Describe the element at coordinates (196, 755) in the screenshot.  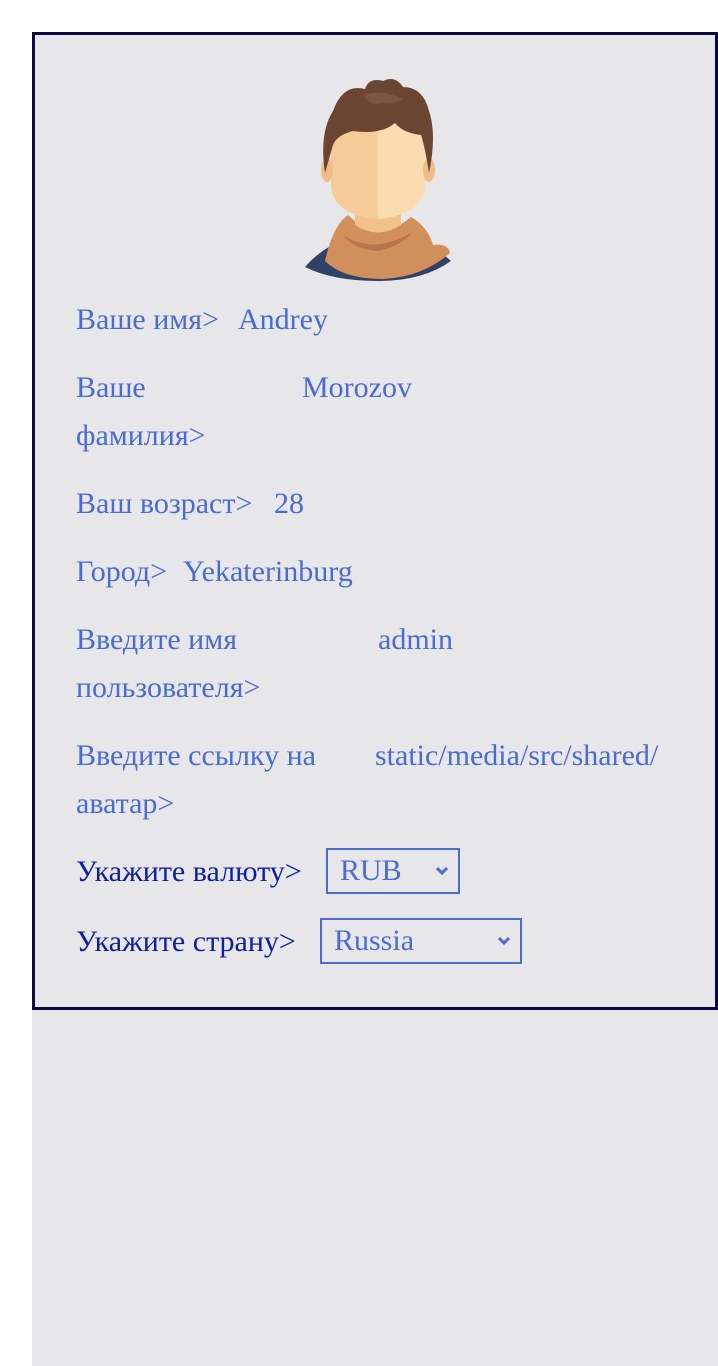
I see `avatar-link-label-line1: Введите ссылку на` at that location.